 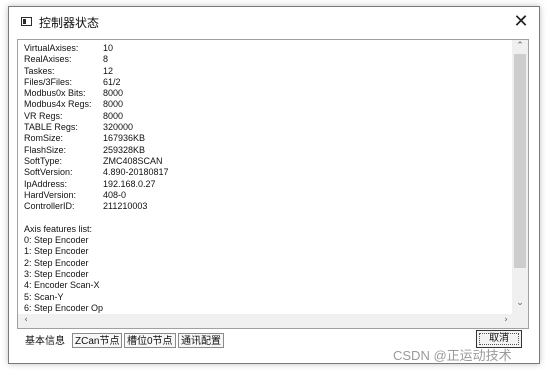 What do you see at coordinates (115, 194) in the screenshot?
I see `info-value: 408-0` at bounding box center [115, 194].